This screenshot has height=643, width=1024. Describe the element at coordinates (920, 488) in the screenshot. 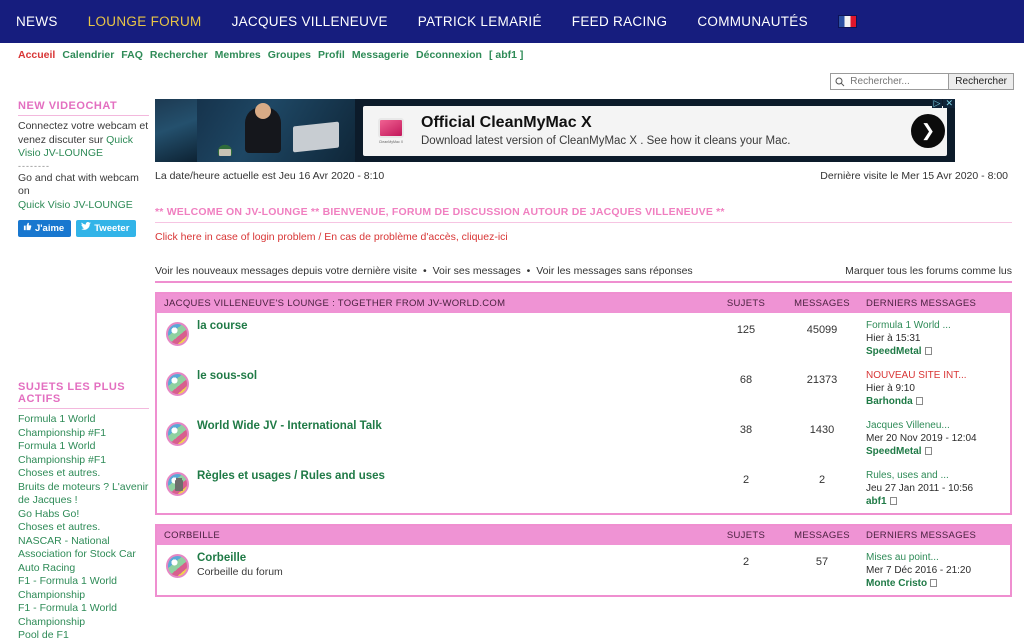

I see `last-message-date: Jeu 27 Jan 2011 - 10:56` at that location.